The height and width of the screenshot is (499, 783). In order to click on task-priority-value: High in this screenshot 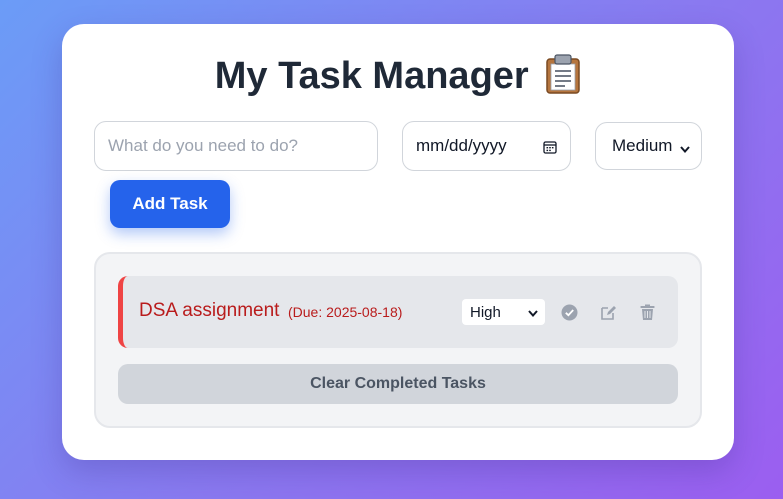, I will do `click(485, 312)`.